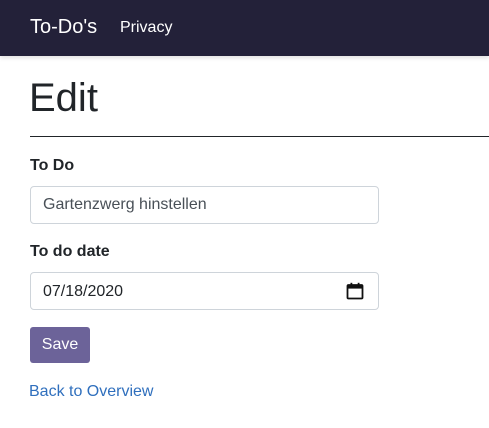 This screenshot has width=489, height=428. What do you see at coordinates (204, 291) in the screenshot?
I see `todo-date-input: 07/18/2020` at bounding box center [204, 291].